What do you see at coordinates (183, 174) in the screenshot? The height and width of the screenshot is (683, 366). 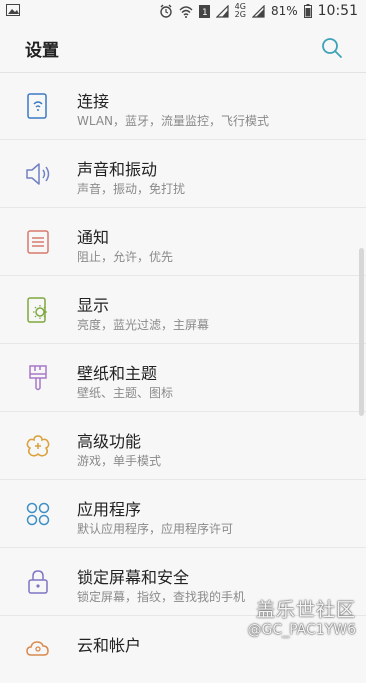 I see `settings-item-sounds: 声音和振动 声音，振动，免打扰` at bounding box center [183, 174].